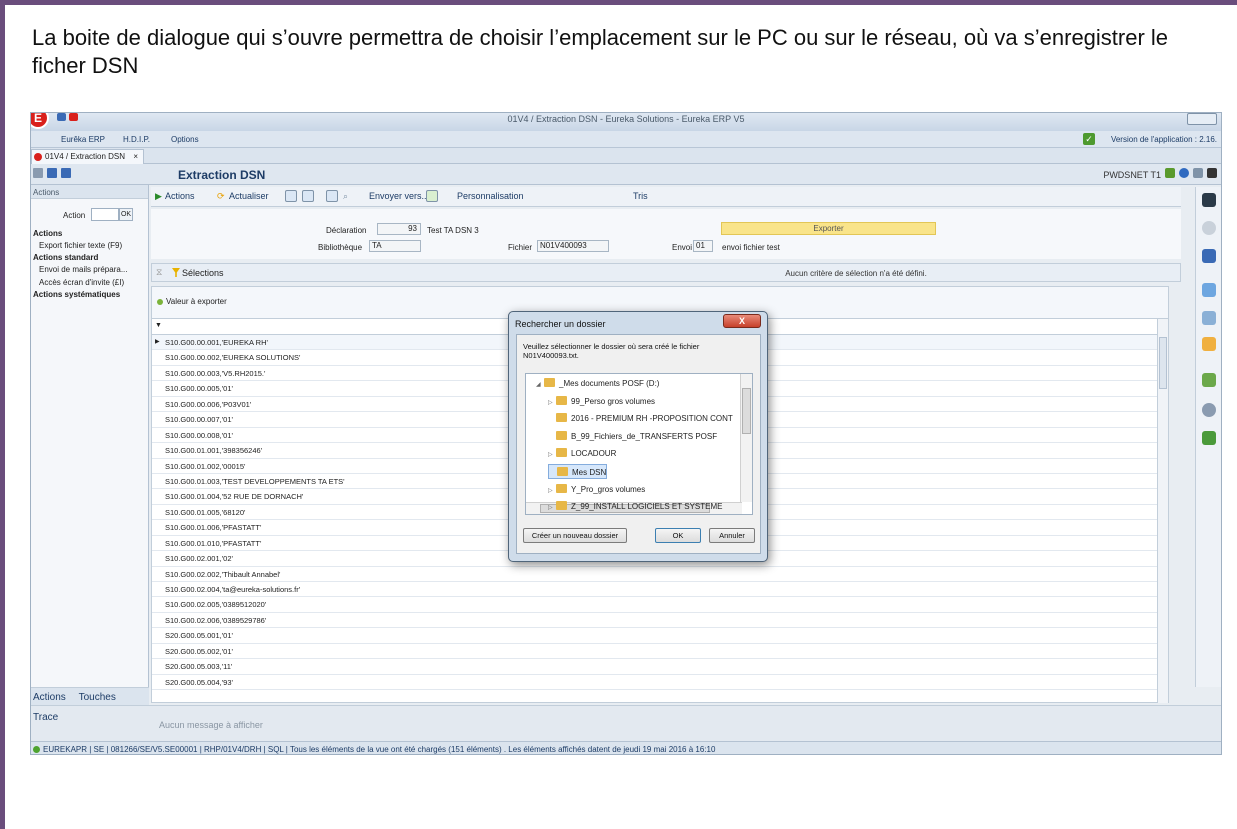 This screenshot has width=1237, height=829. I want to click on form-view-icon, so click(308, 196).